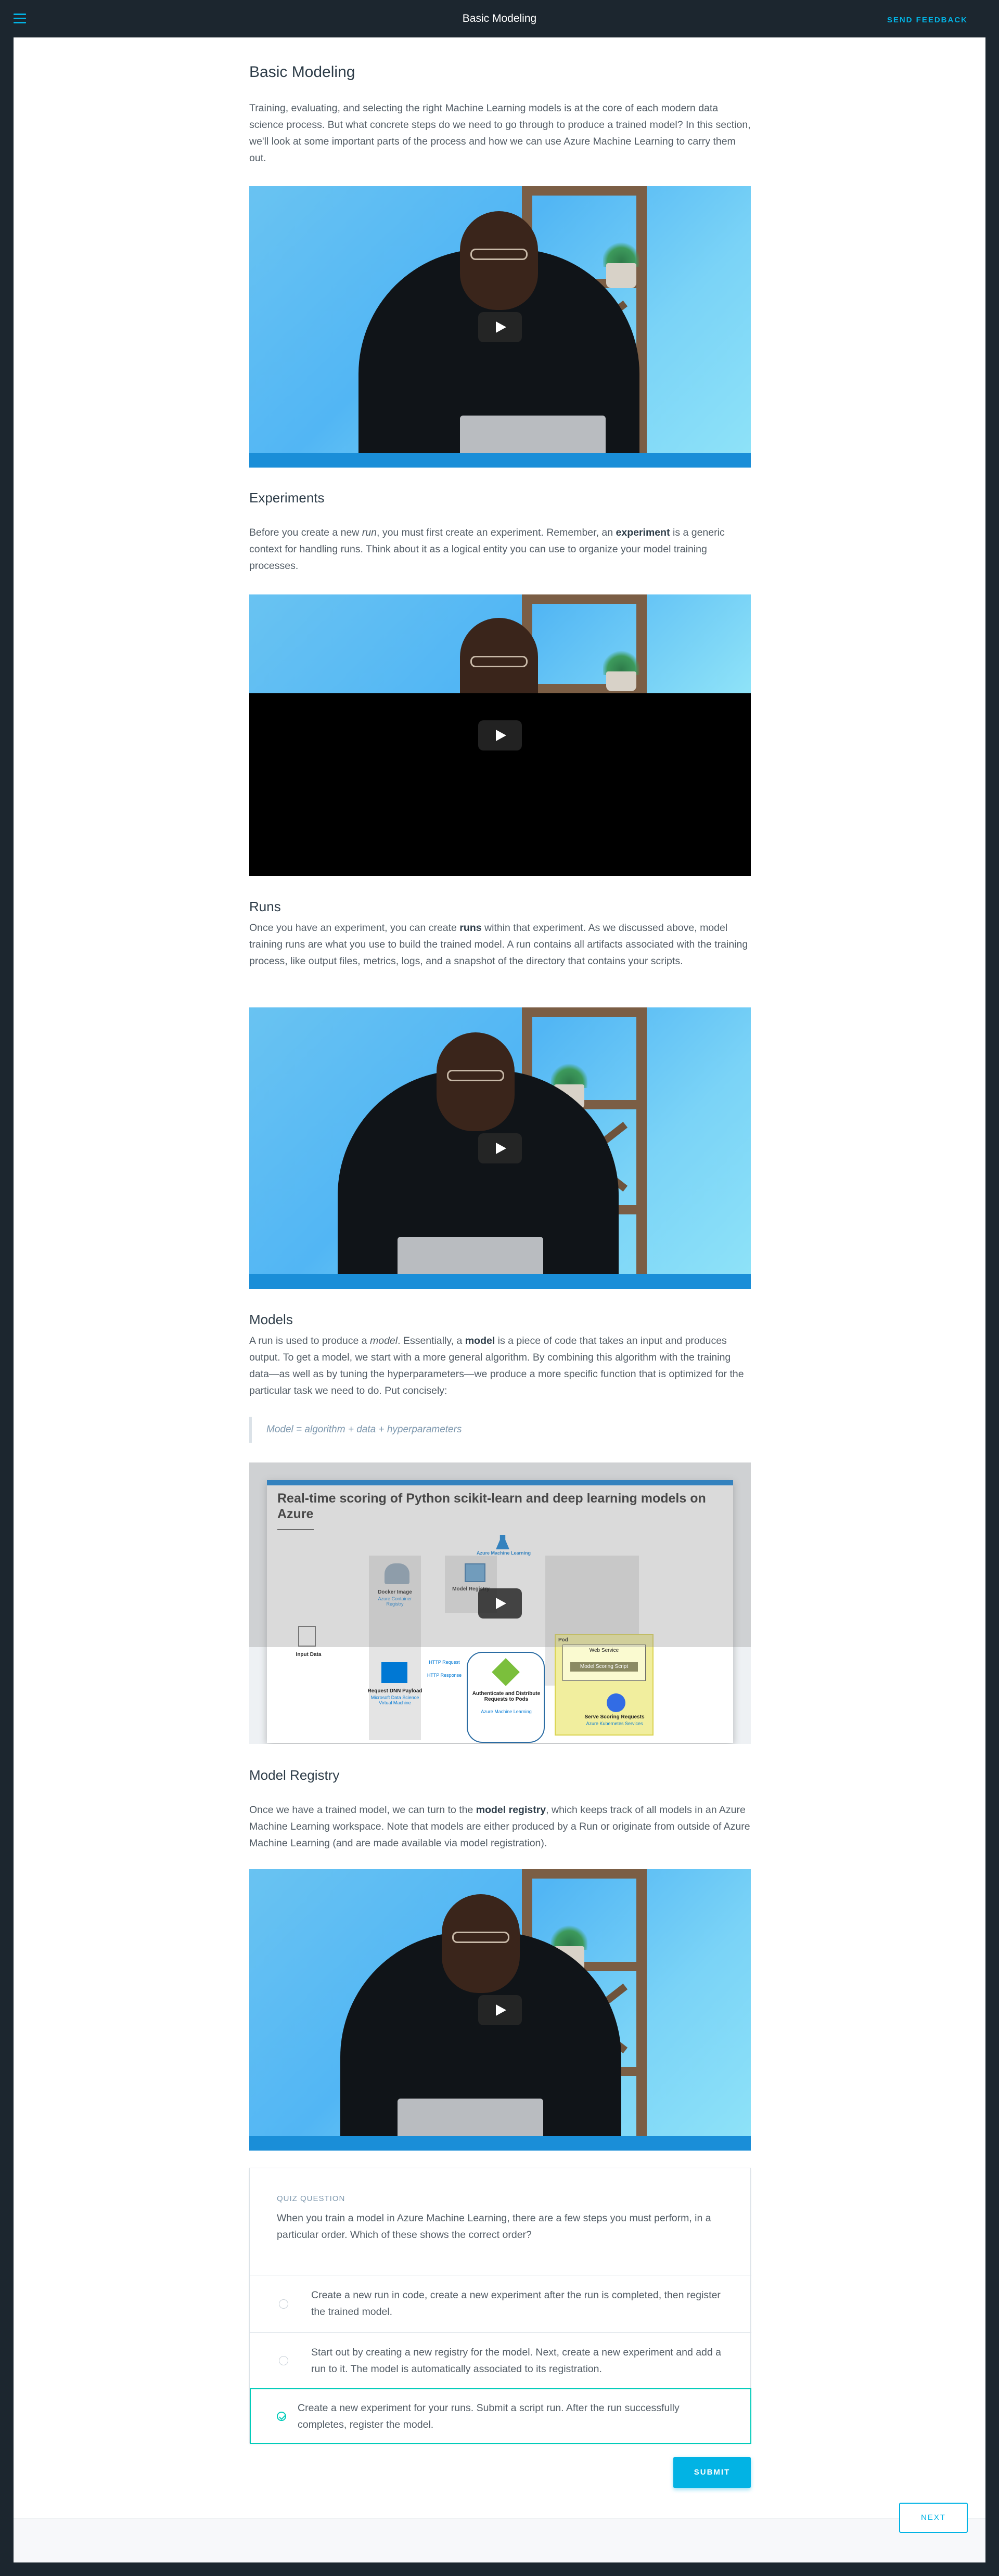 The image size is (999, 2576). Describe the element at coordinates (712, 2472) in the screenshot. I see `submit-button: SUBMIT` at that location.